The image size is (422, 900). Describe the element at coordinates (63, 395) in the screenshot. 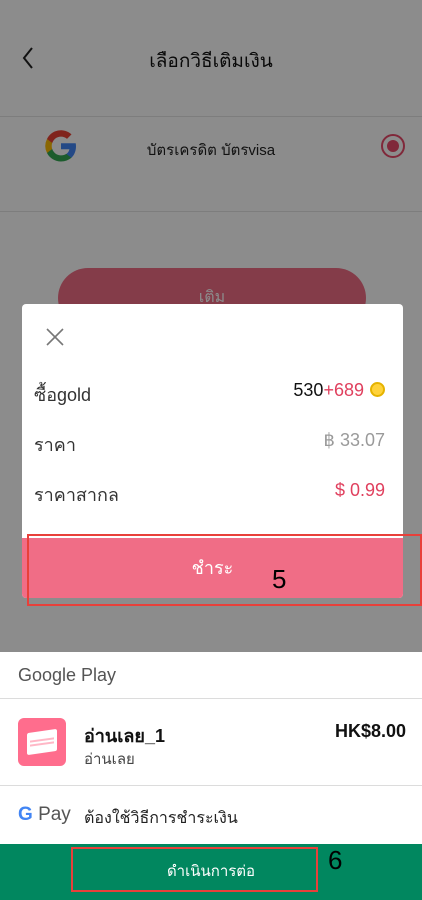

I see `gold-label: ซื้อgold` at that location.